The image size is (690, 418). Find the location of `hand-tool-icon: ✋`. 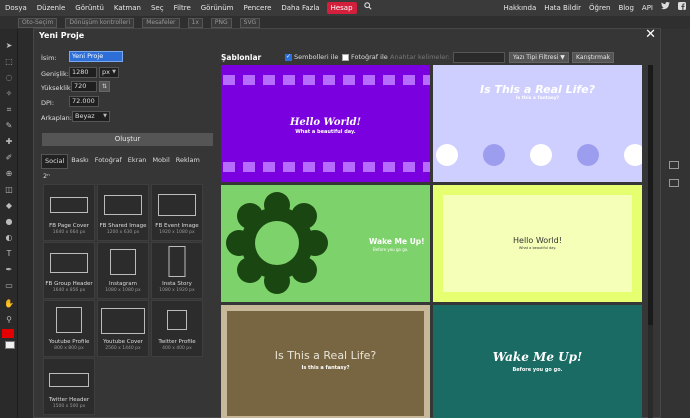

hand-tool-icon: ✋ is located at coordinates (9, 304).